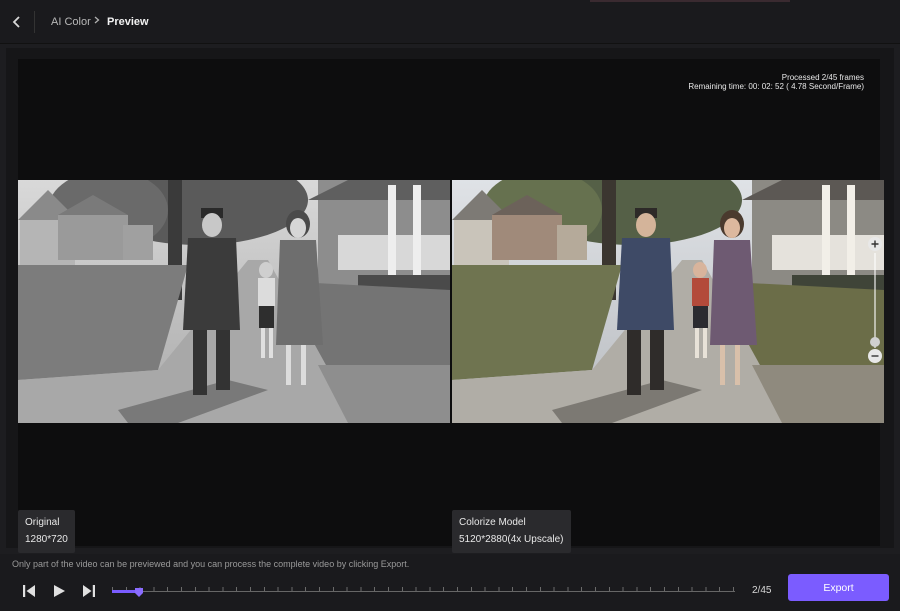 The image size is (900, 611). What do you see at coordinates (71, 22) in the screenshot?
I see `breadcrumb-ai-color: AI Color` at bounding box center [71, 22].